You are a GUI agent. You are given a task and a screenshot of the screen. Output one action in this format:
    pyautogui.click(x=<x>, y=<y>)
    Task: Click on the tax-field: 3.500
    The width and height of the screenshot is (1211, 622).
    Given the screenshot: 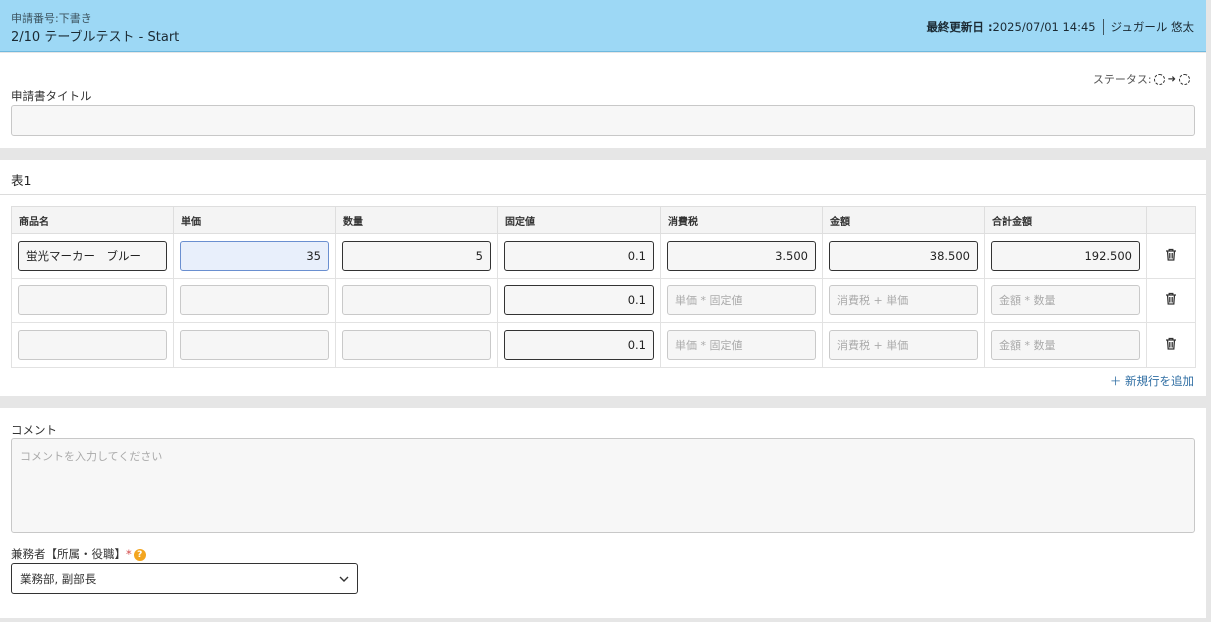 What is the action you would take?
    pyautogui.click(x=741, y=255)
    